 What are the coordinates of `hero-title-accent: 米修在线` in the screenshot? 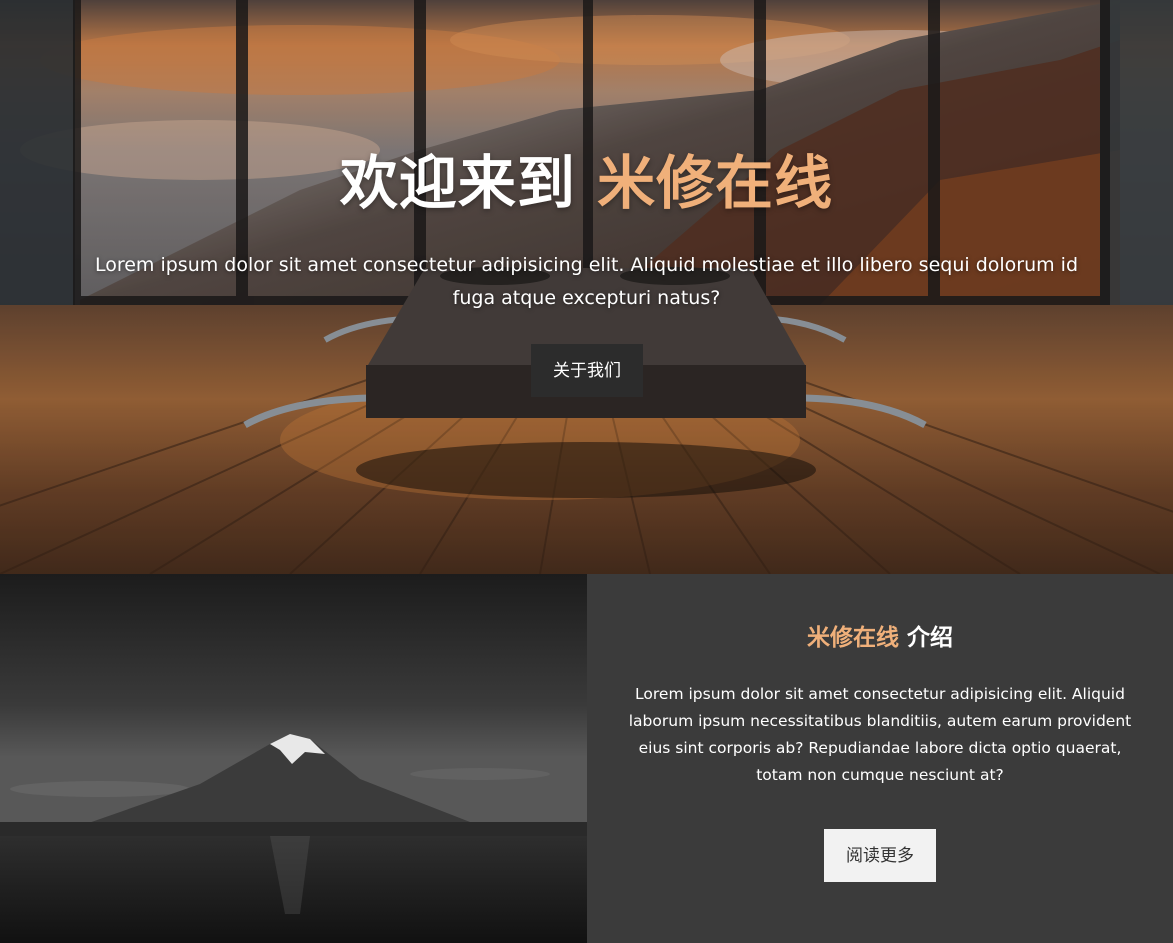 It's located at (715, 183).